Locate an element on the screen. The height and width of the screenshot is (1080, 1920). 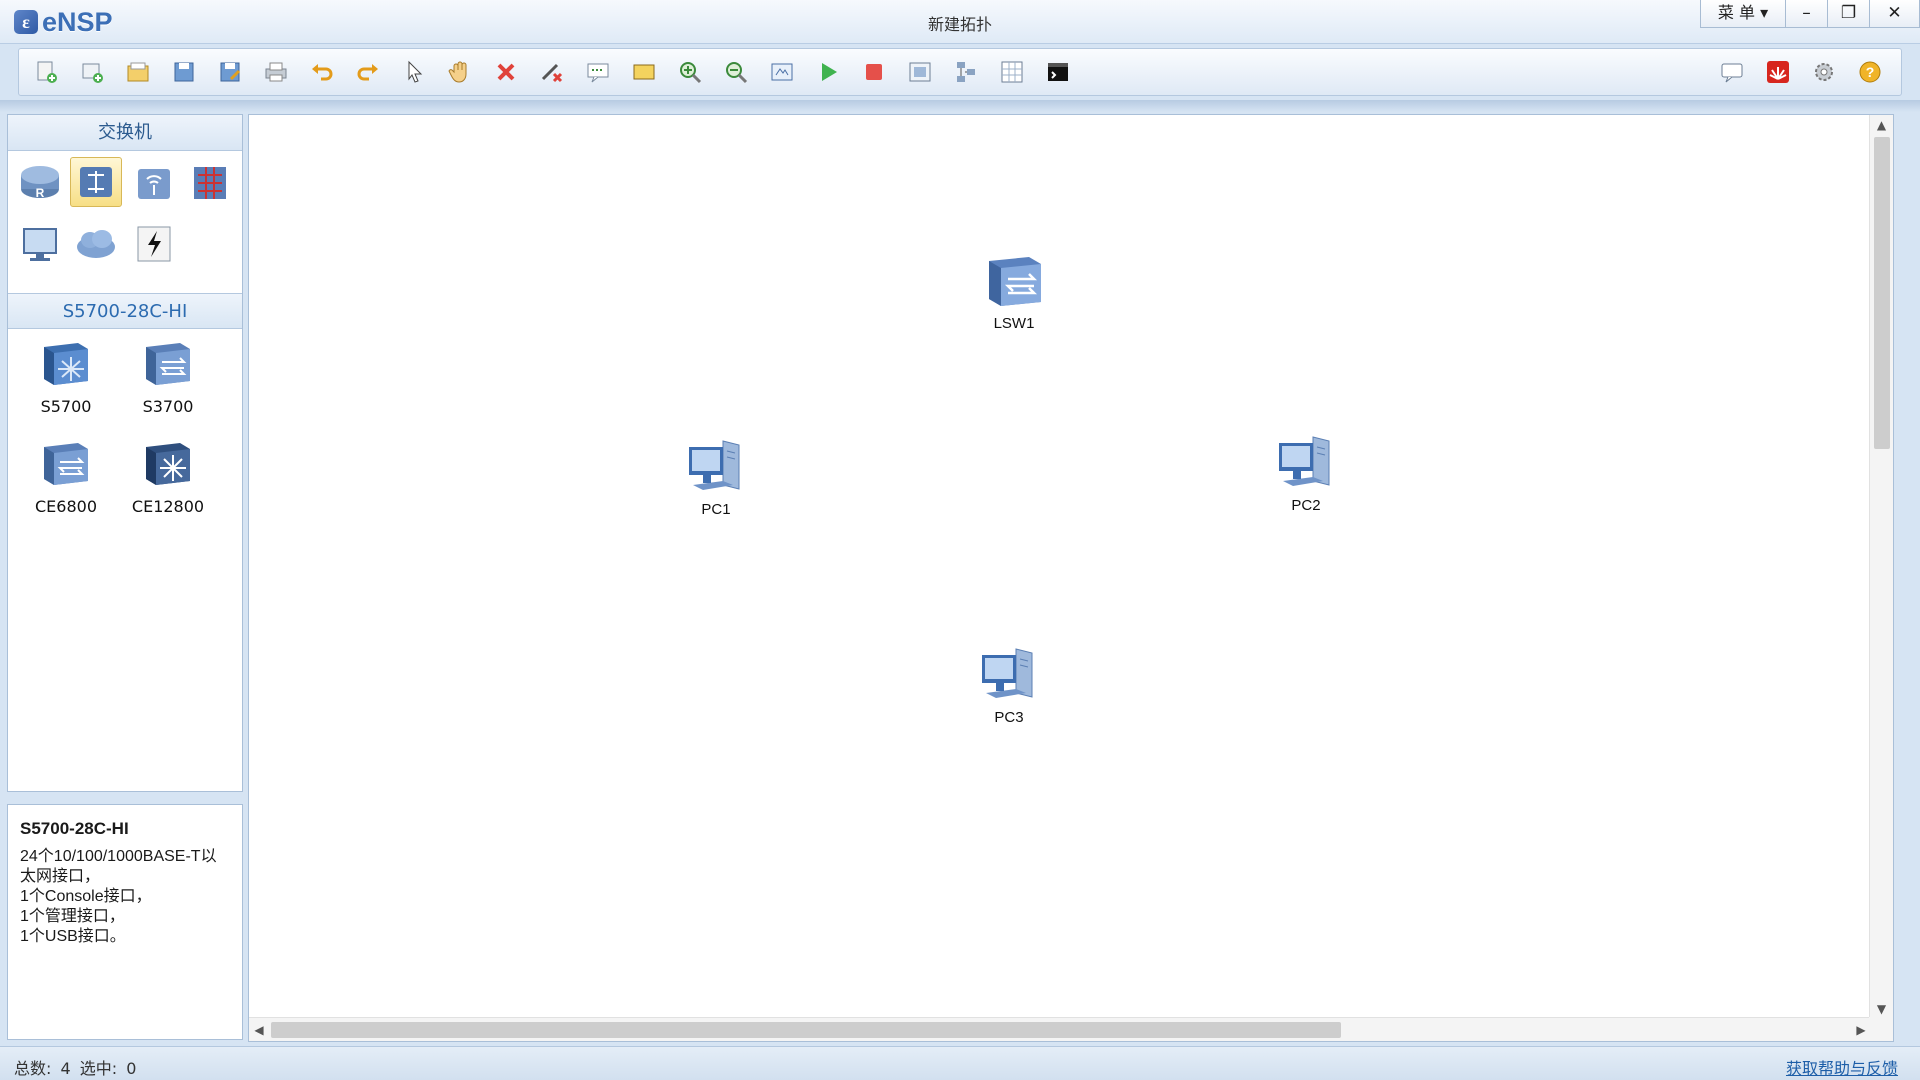
minimize-button: – is located at coordinates (1807, 14).